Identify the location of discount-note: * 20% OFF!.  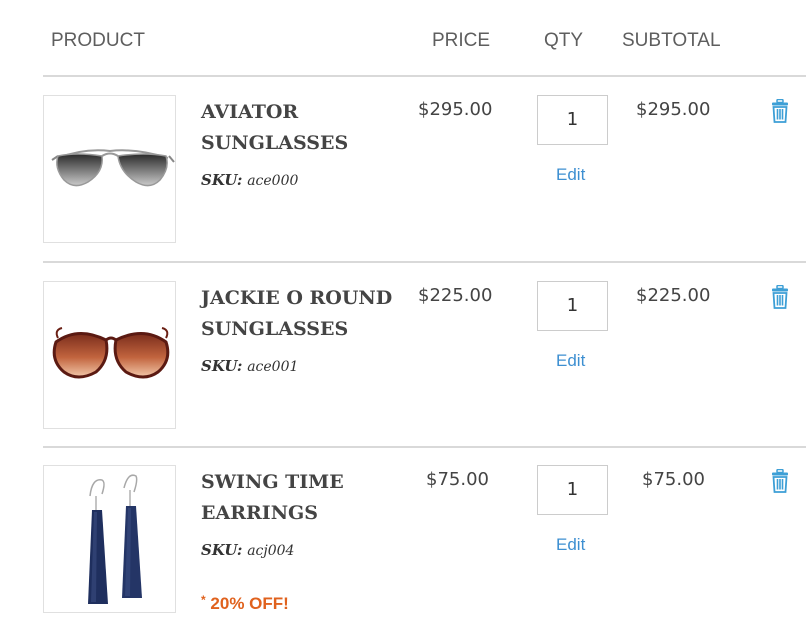
(245, 603).